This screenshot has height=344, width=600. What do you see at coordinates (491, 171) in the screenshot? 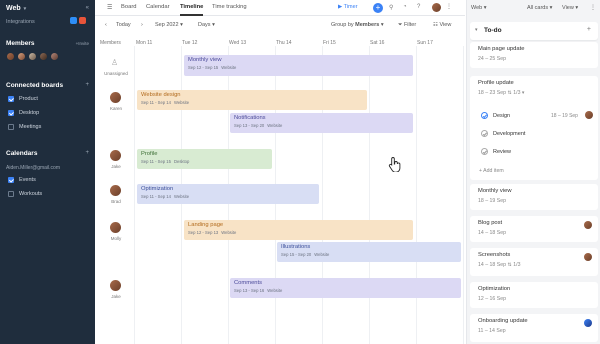
I see `add-item-button: + Add item` at bounding box center [491, 171].